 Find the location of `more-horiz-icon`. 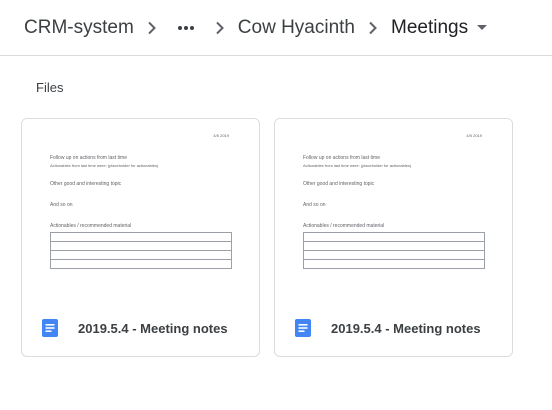

more-horiz-icon is located at coordinates (186, 28).